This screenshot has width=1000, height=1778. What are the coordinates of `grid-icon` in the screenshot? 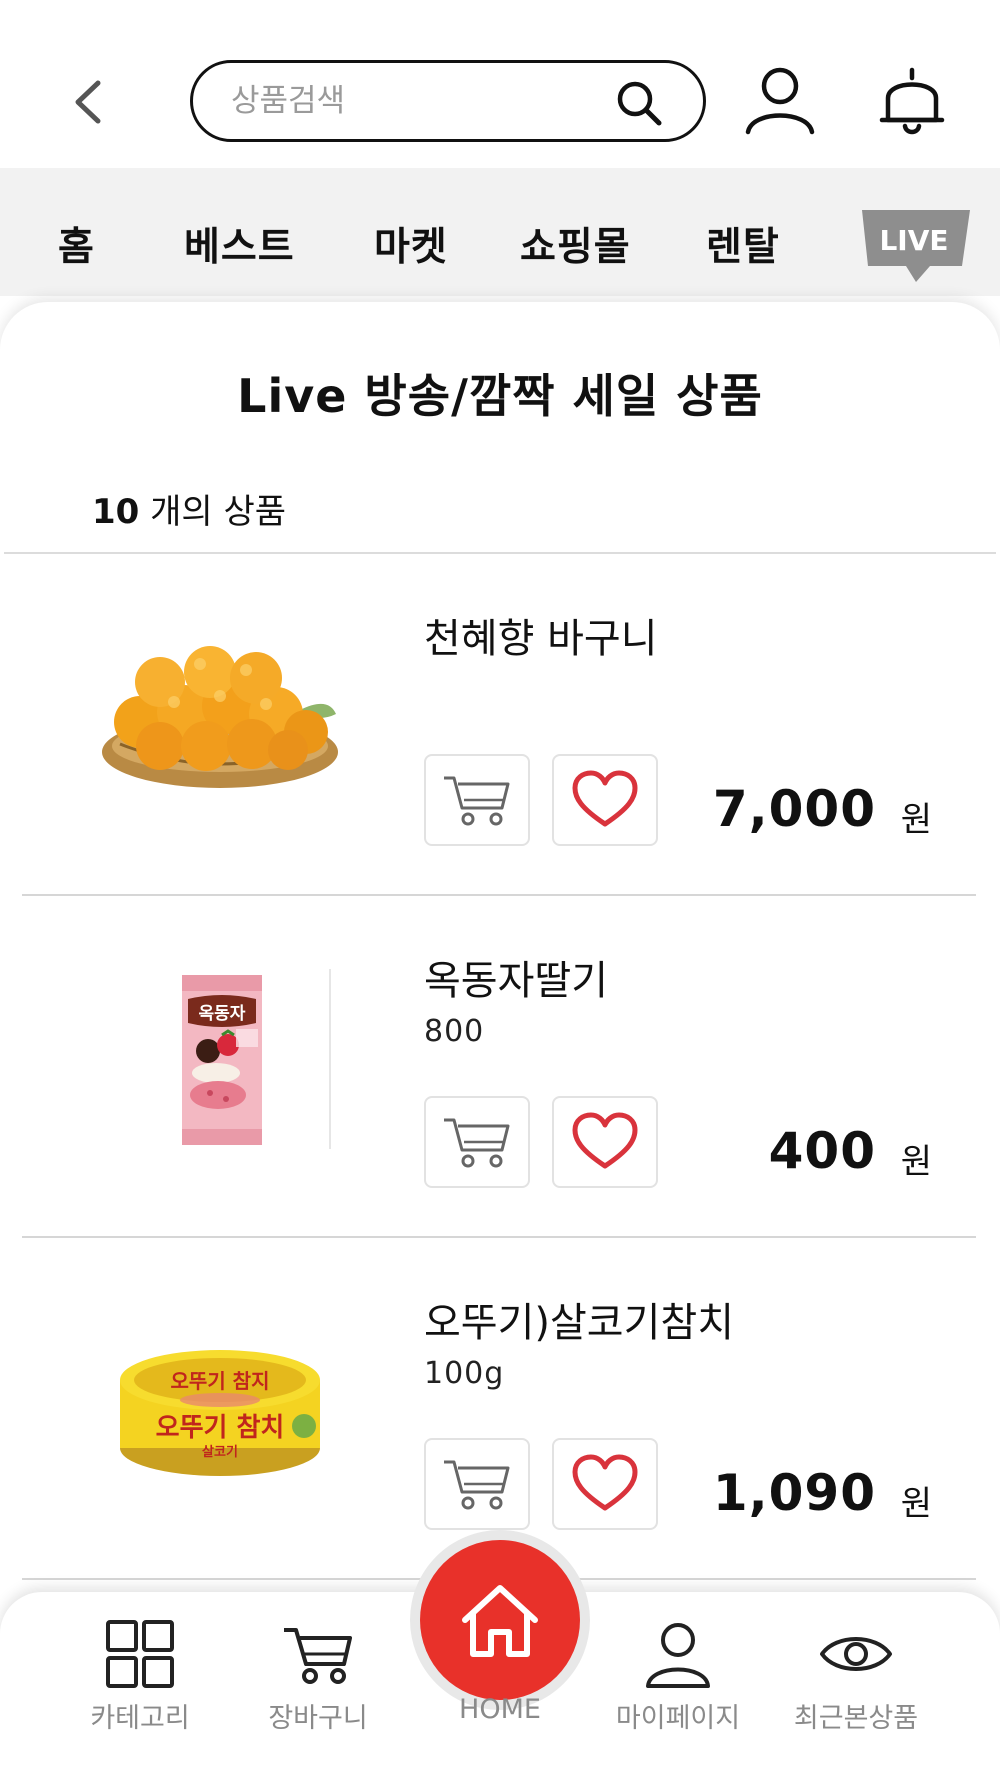 It's located at (140, 1654).